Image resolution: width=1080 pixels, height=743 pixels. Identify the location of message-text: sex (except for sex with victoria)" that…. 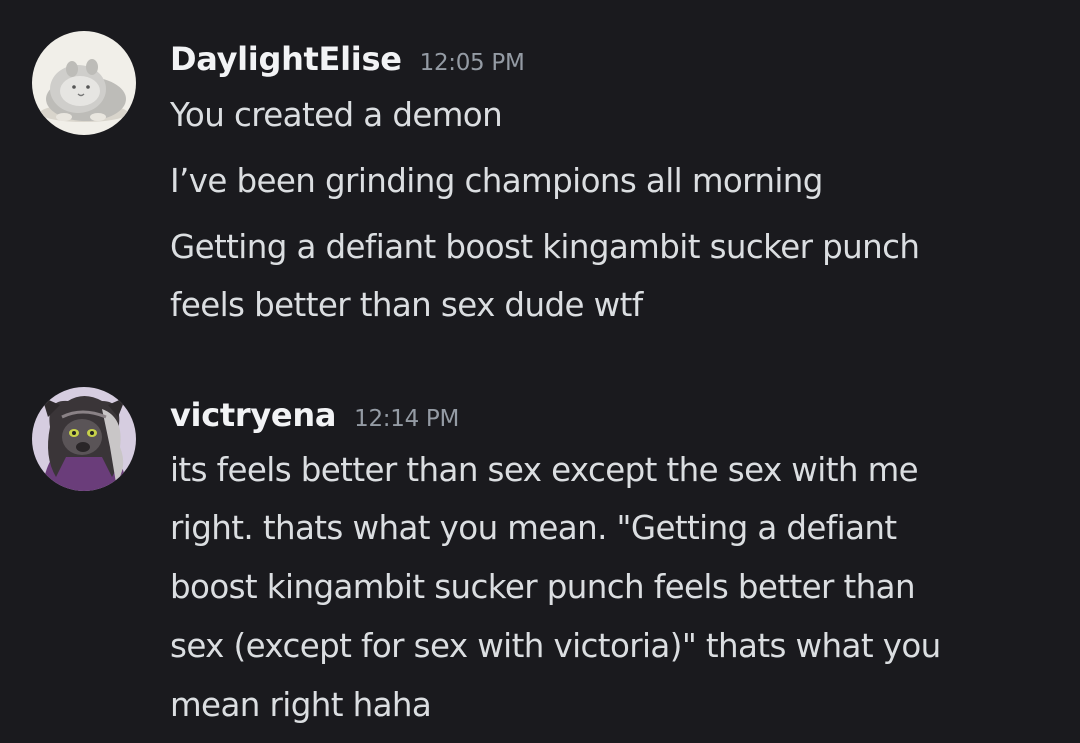
(555, 646).